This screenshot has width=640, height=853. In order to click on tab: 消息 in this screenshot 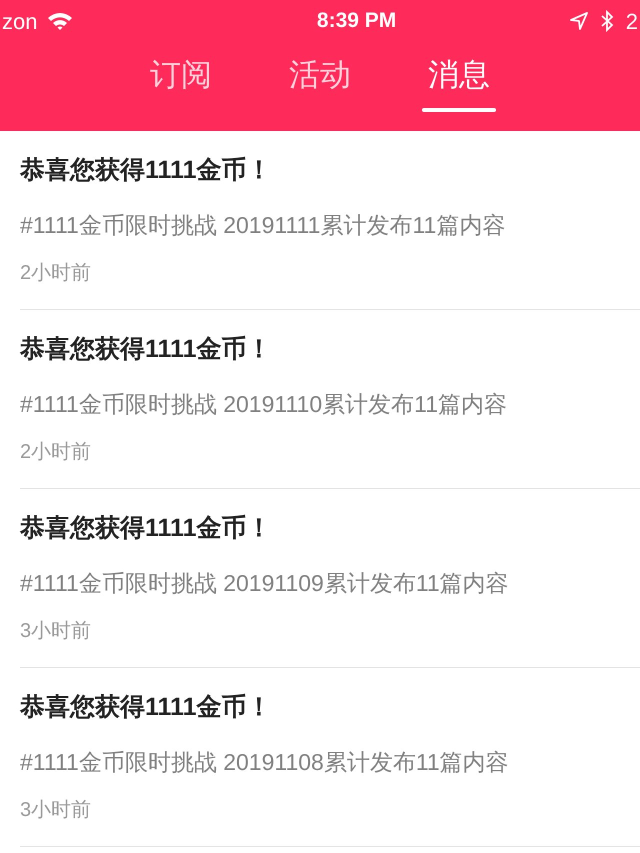, I will do `click(459, 84)`.